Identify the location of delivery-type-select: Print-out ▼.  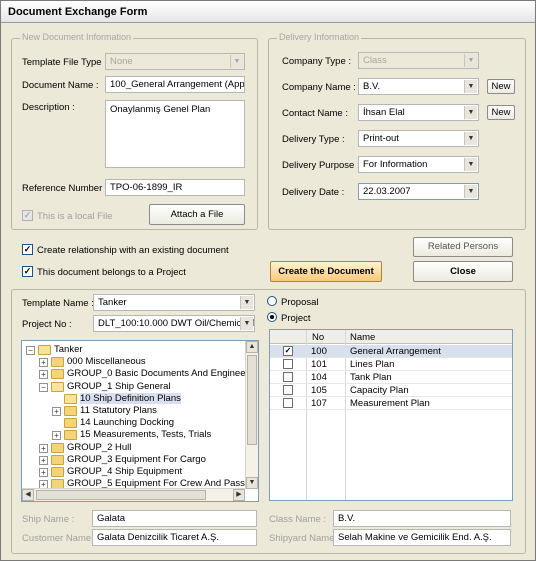
(418, 138).